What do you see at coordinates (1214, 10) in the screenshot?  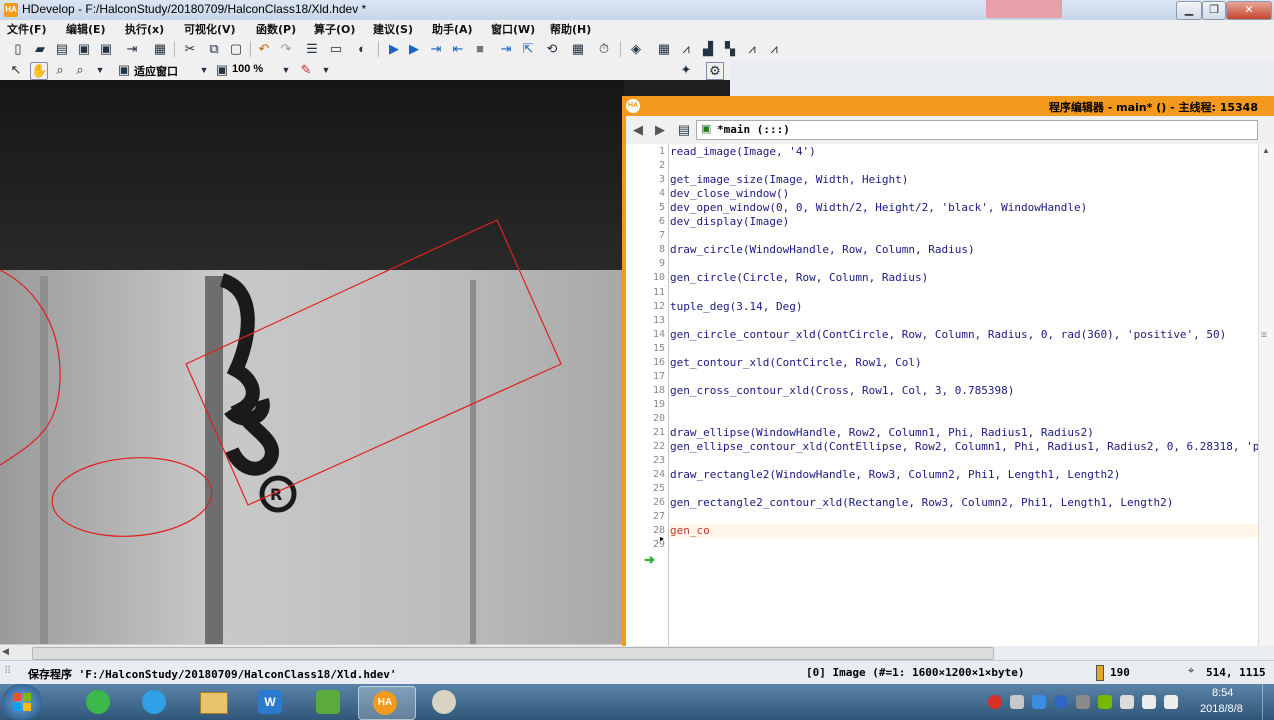 I see `maximize-button: ❐` at bounding box center [1214, 10].